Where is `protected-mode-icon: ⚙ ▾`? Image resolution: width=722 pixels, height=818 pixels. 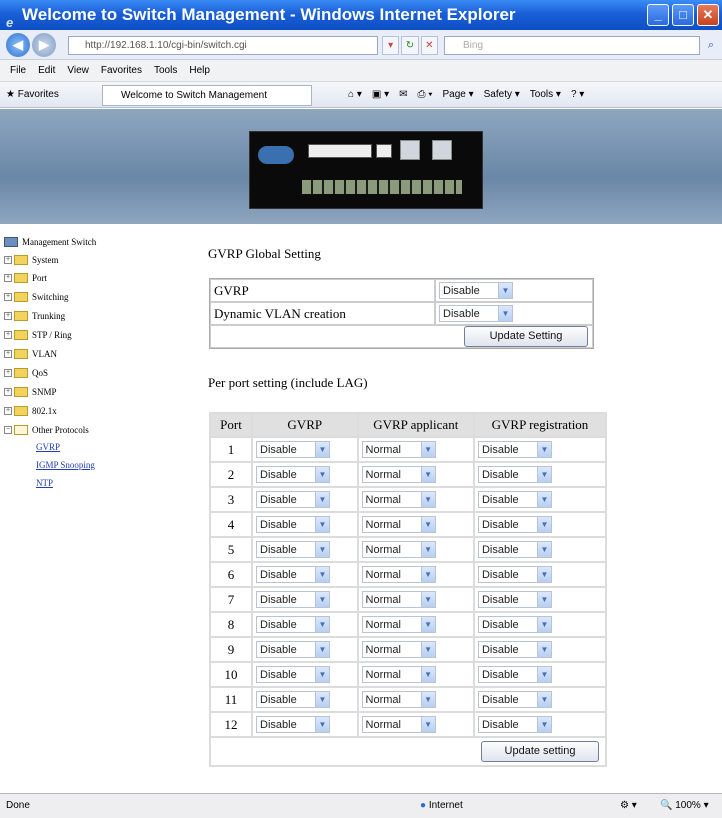
protected-mode-icon: ⚙ ▾ is located at coordinates (628, 806).